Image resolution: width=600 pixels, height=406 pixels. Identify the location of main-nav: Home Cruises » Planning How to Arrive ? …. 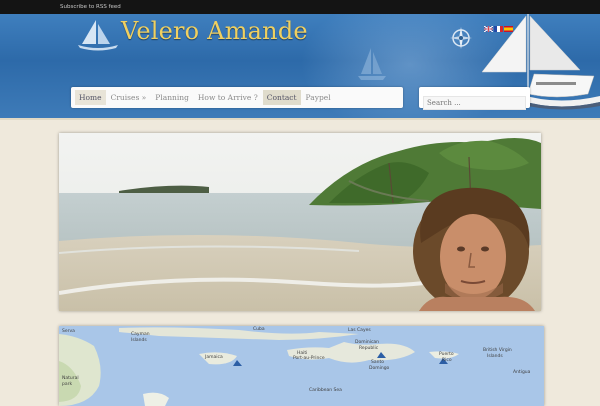
(237, 97).